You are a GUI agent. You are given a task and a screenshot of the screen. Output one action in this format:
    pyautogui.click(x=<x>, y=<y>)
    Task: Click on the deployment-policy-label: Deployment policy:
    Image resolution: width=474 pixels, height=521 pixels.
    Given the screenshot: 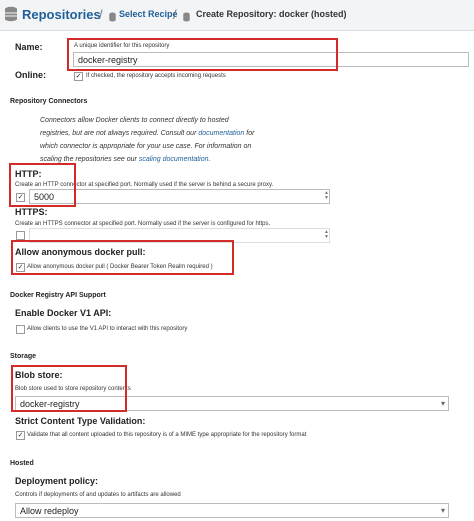 What is the action you would take?
    pyautogui.click(x=57, y=481)
    